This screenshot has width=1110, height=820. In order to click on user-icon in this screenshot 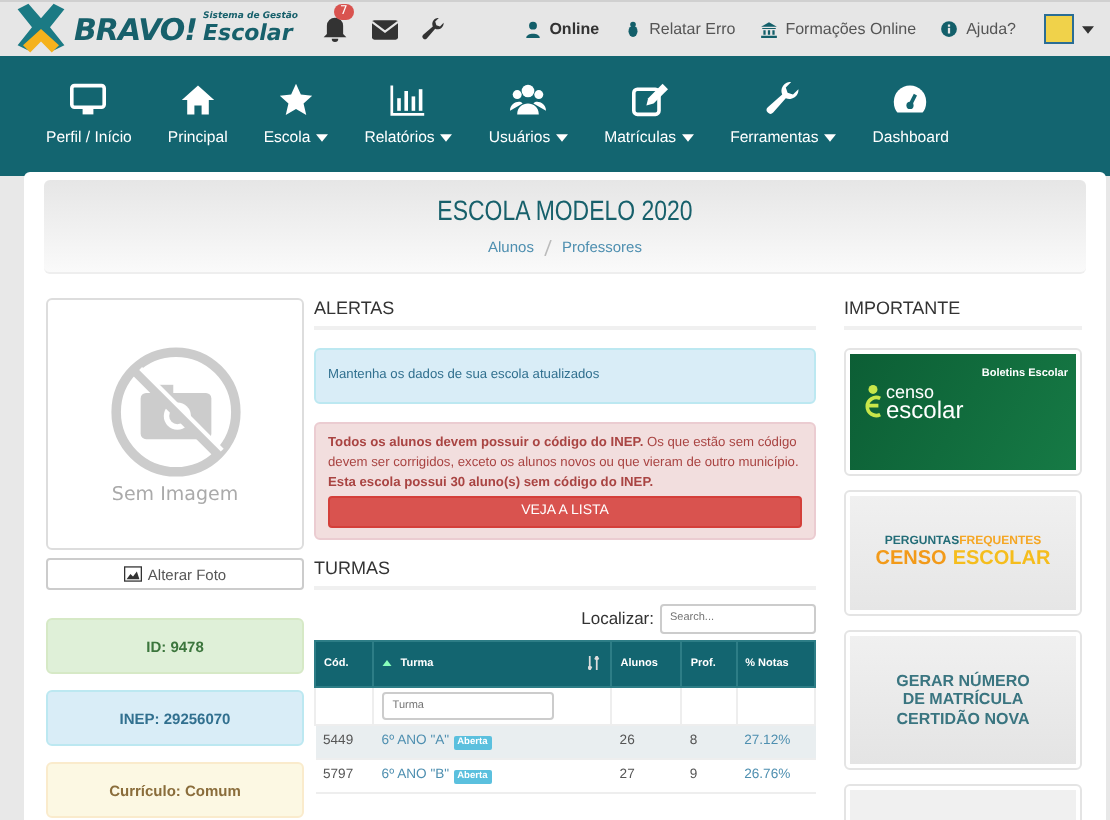, I will do `click(532, 29)`.